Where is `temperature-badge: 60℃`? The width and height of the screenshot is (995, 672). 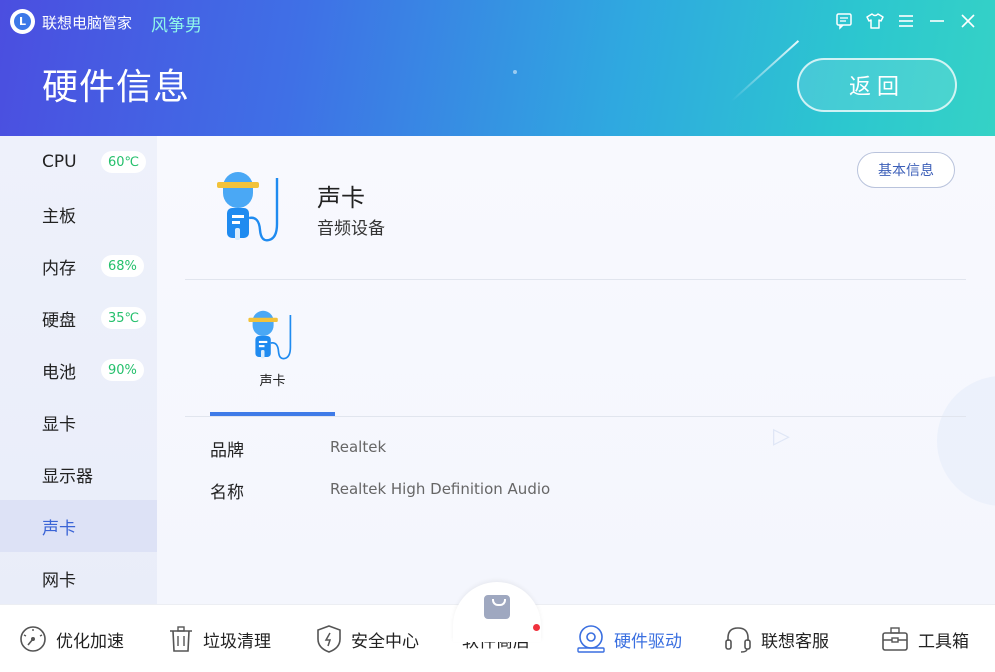 temperature-badge: 60℃ is located at coordinates (124, 162).